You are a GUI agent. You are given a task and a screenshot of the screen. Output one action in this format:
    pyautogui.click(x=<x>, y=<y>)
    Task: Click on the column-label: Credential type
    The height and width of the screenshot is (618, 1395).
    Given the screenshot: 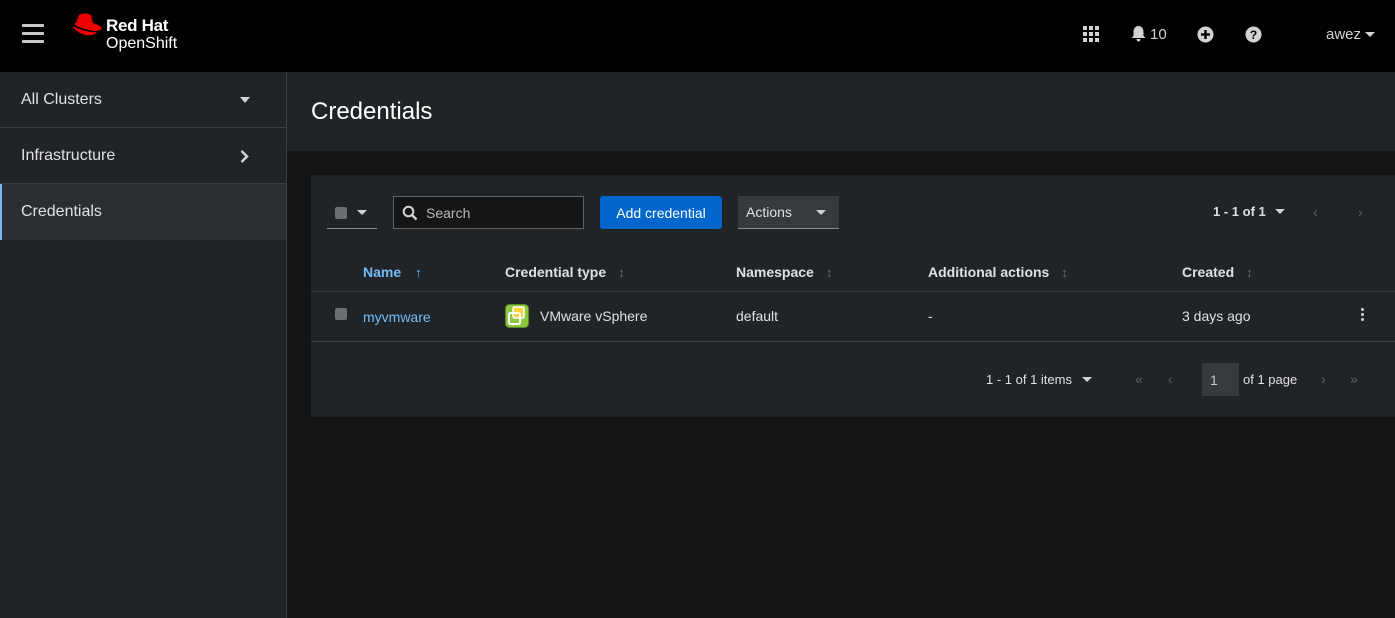 What is the action you would take?
    pyautogui.click(x=556, y=272)
    